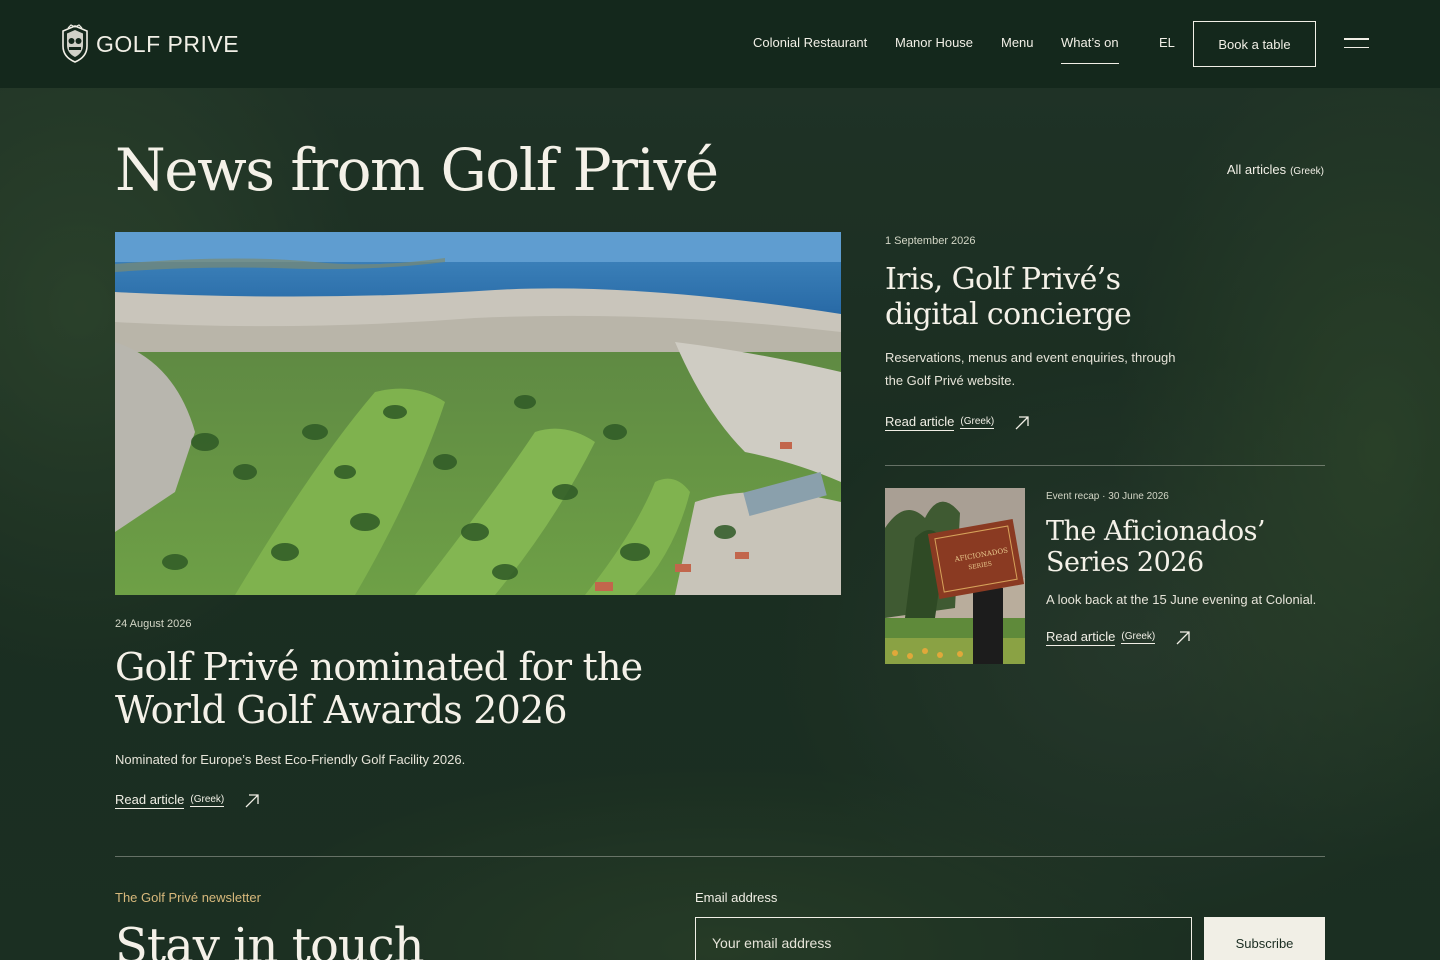  Describe the element at coordinates (1156, 531) in the screenshot. I see `recap-title-line-1: The Aficionados’` at that location.